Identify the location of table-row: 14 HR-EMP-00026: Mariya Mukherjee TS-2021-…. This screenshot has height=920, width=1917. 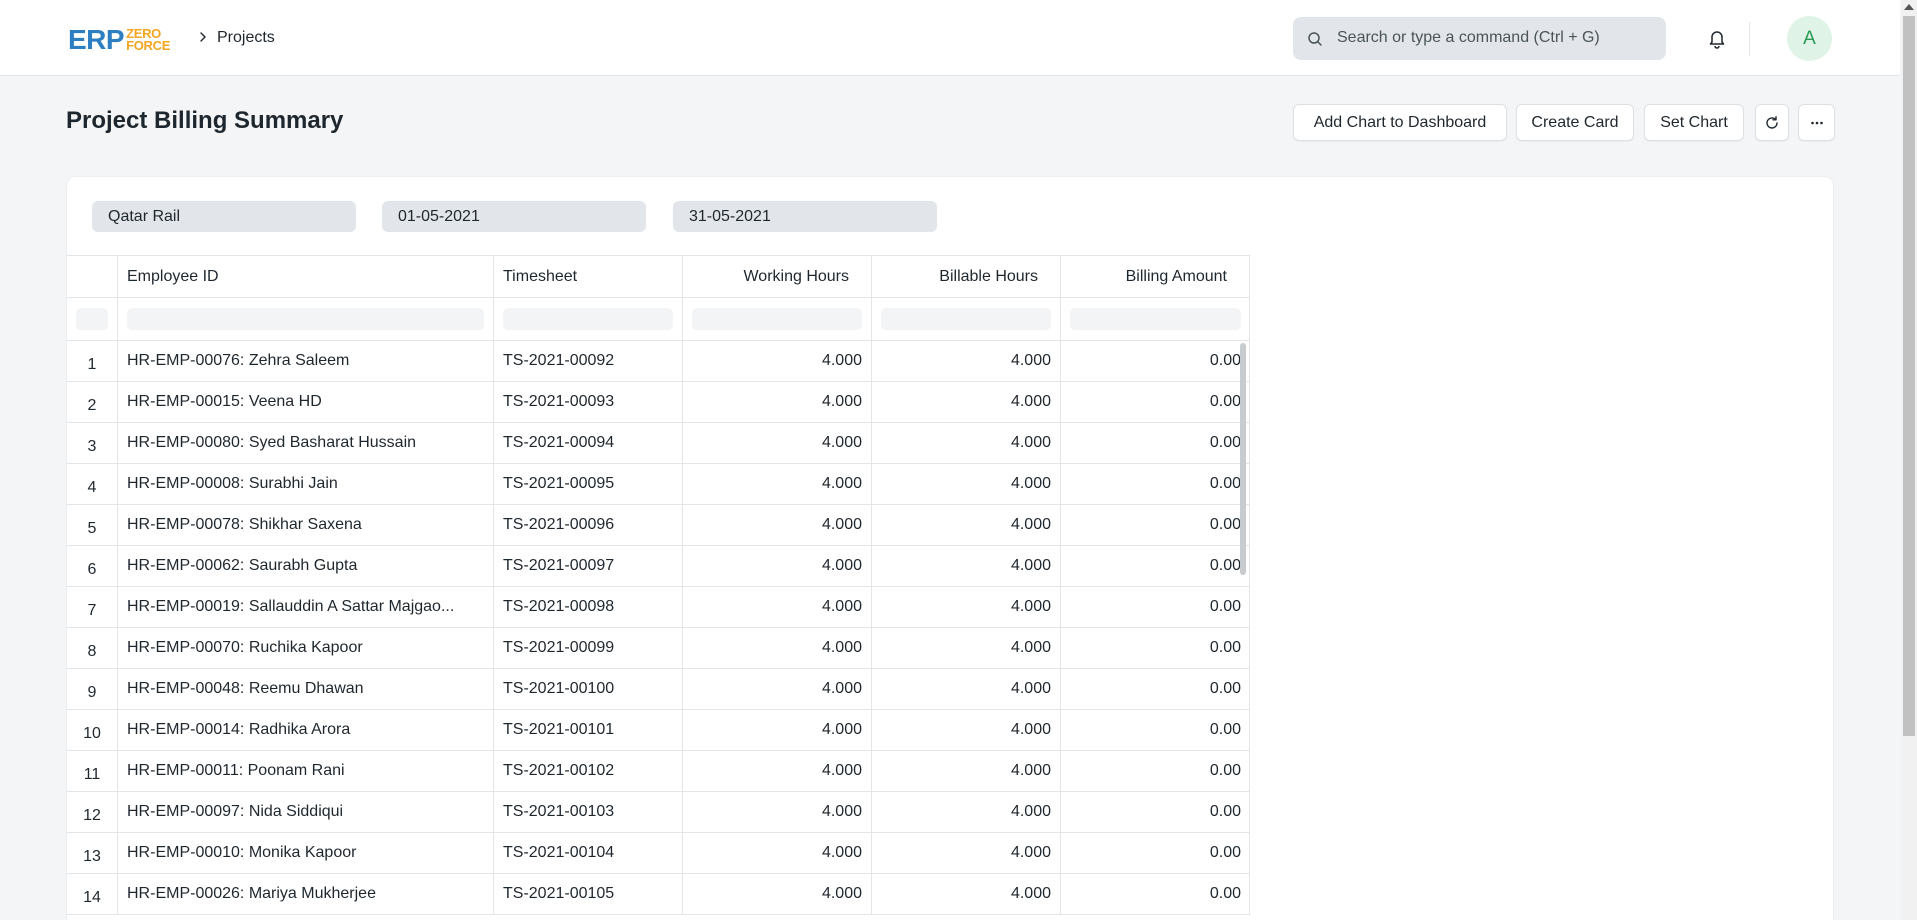
(658, 894).